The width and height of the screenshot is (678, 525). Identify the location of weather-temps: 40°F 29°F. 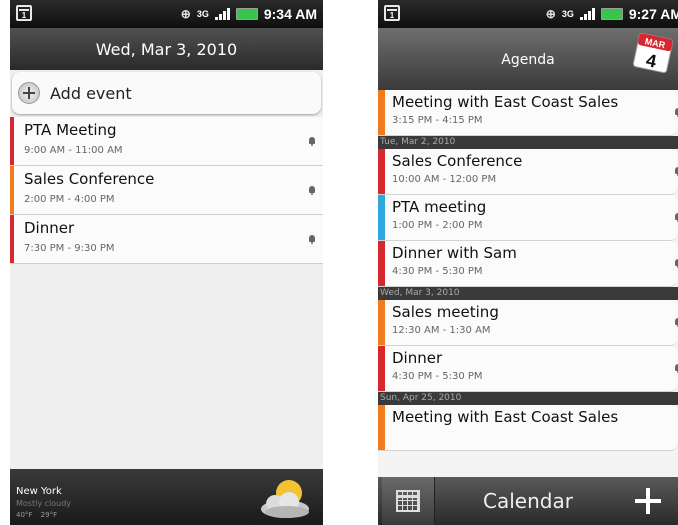
(39, 515).